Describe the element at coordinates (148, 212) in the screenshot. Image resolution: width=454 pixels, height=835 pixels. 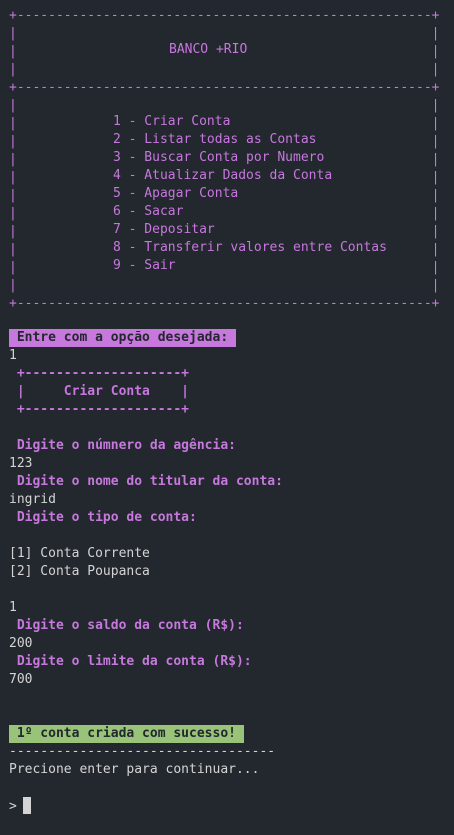
I see `menu-item-sacar: 6 - Sacar` at that location.